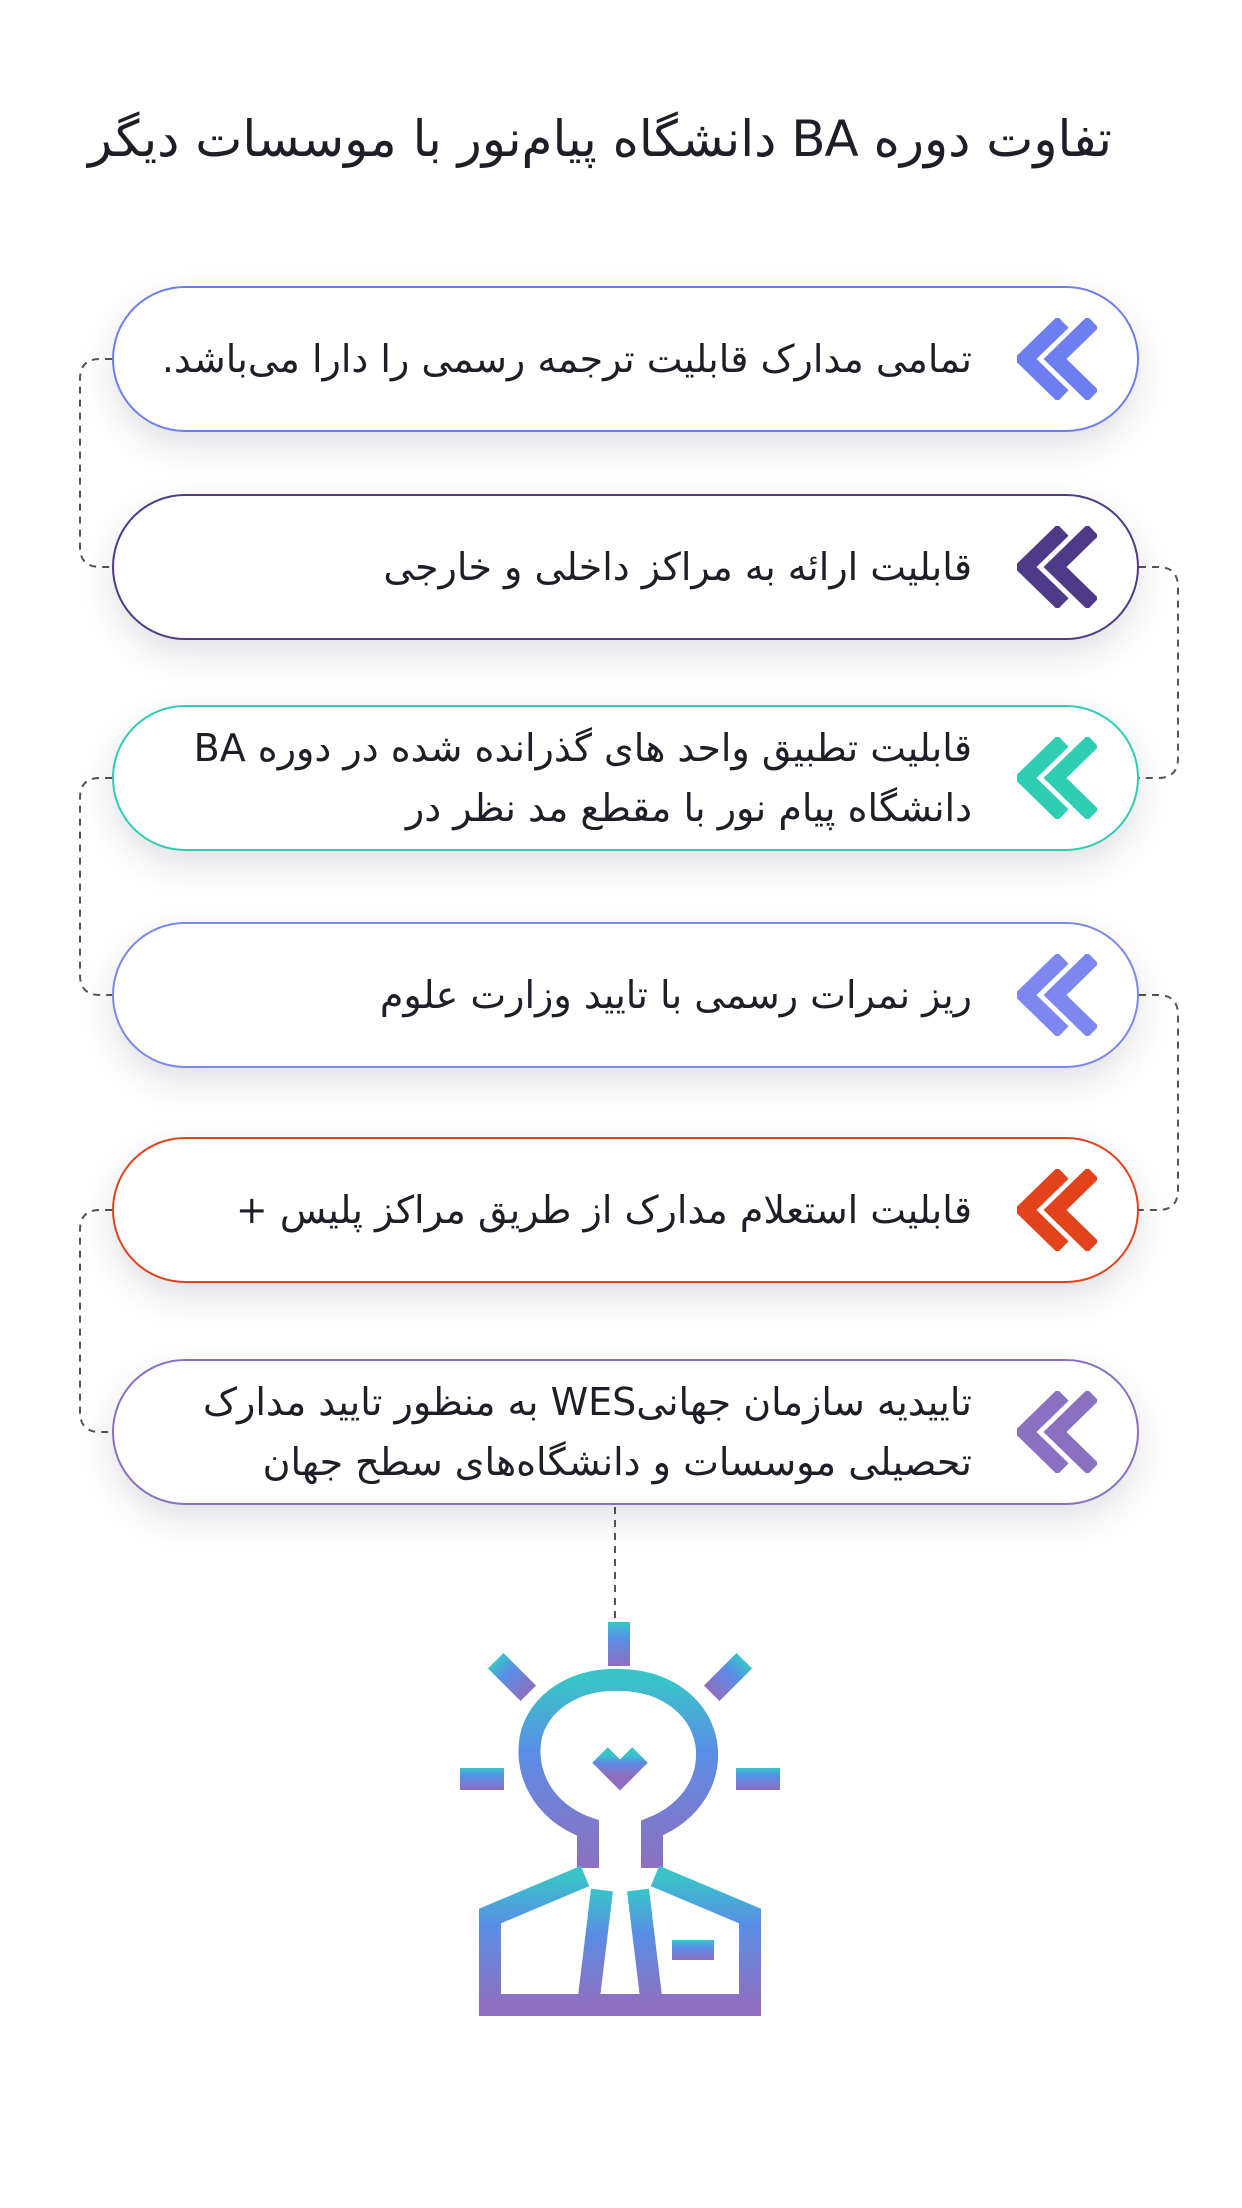  I want to click on feature-item-2: قابلیت ارائه به مراکز داخلی و خارجی, so click(625, 567).